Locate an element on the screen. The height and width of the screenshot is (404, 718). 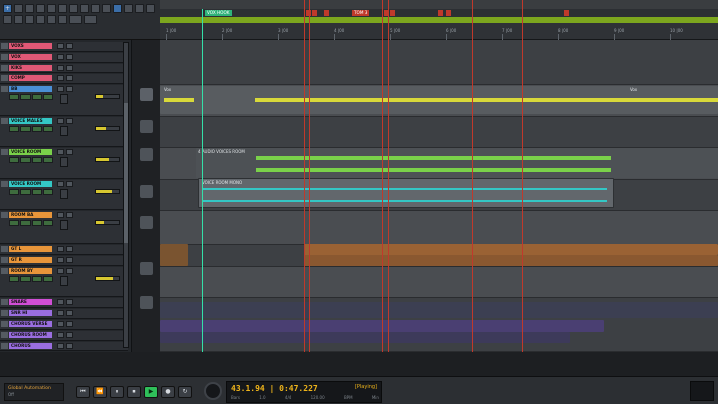
track-header: BB is located at coordinates (64, 100).